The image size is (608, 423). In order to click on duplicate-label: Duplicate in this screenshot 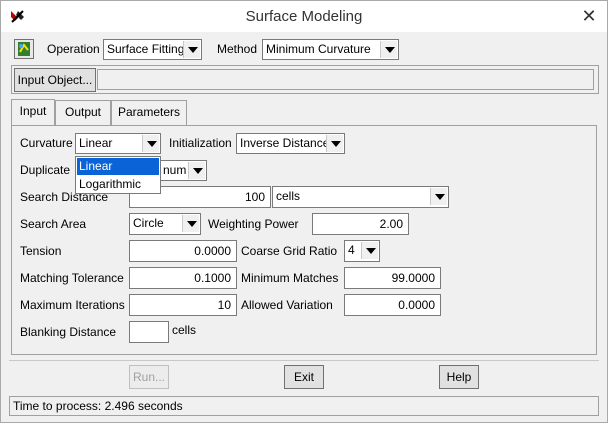, I will do `click(45, 170)`.